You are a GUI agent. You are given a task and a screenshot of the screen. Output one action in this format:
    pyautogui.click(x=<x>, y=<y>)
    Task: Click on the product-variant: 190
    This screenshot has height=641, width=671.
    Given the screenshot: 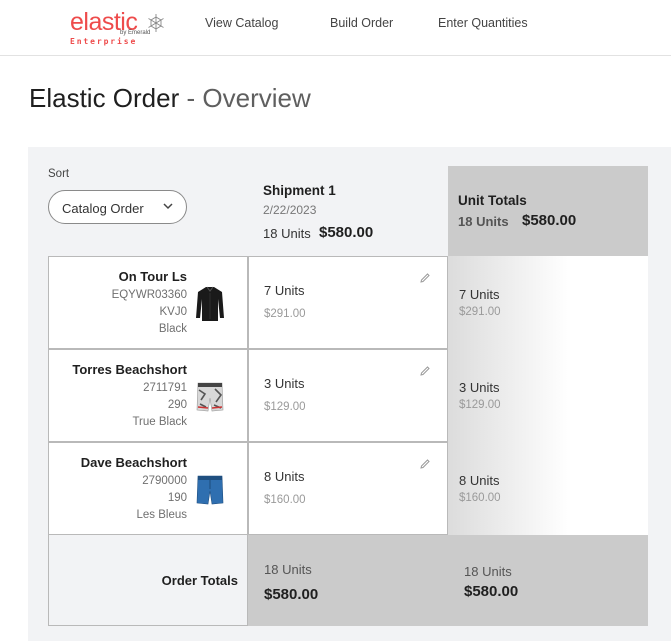 What is the action you would take?
    pyautogui.click(x=177, y=498)
    